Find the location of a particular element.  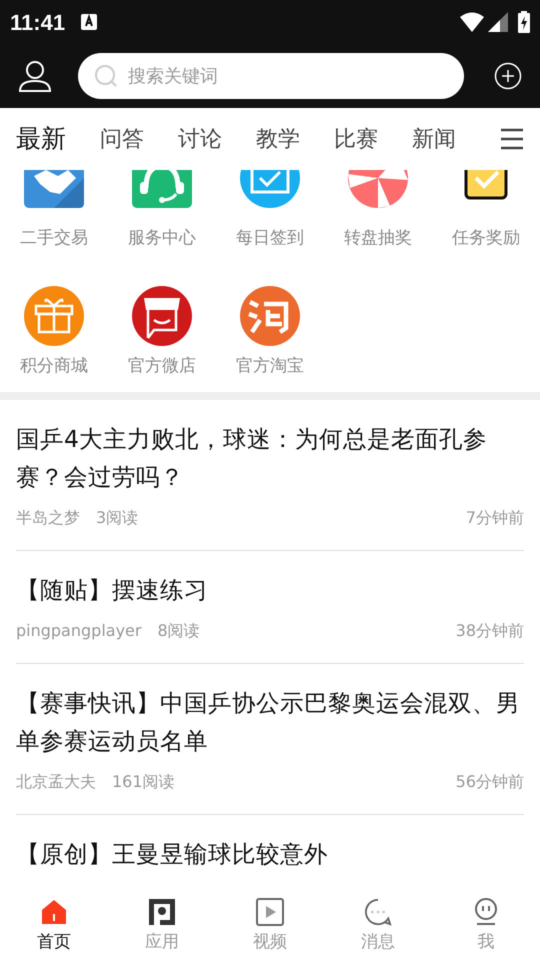

nav-tab: 首页 is located at coordinates (54, 921).